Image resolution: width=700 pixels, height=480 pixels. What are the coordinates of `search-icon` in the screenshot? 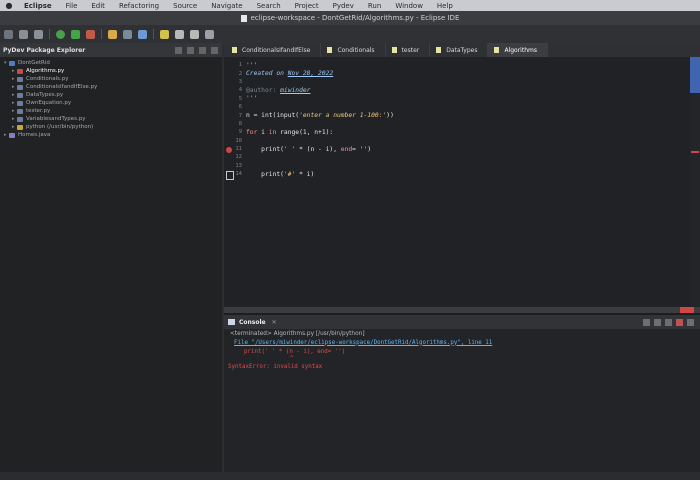 It's located at (127, 34).